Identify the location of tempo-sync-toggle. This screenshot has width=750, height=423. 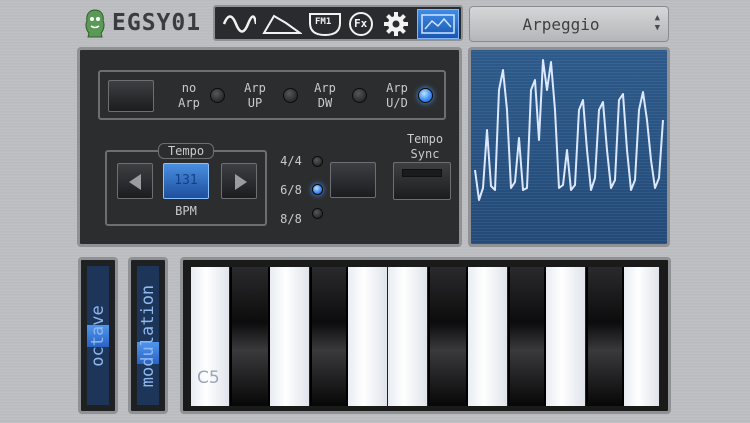
(422, 181).